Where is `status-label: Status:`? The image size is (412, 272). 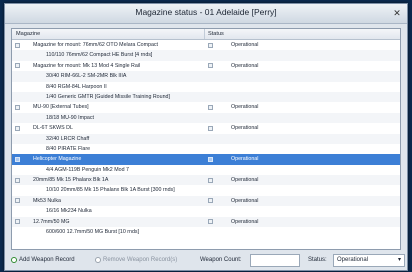 status-label: Status: is located at coordinates (317, 260).